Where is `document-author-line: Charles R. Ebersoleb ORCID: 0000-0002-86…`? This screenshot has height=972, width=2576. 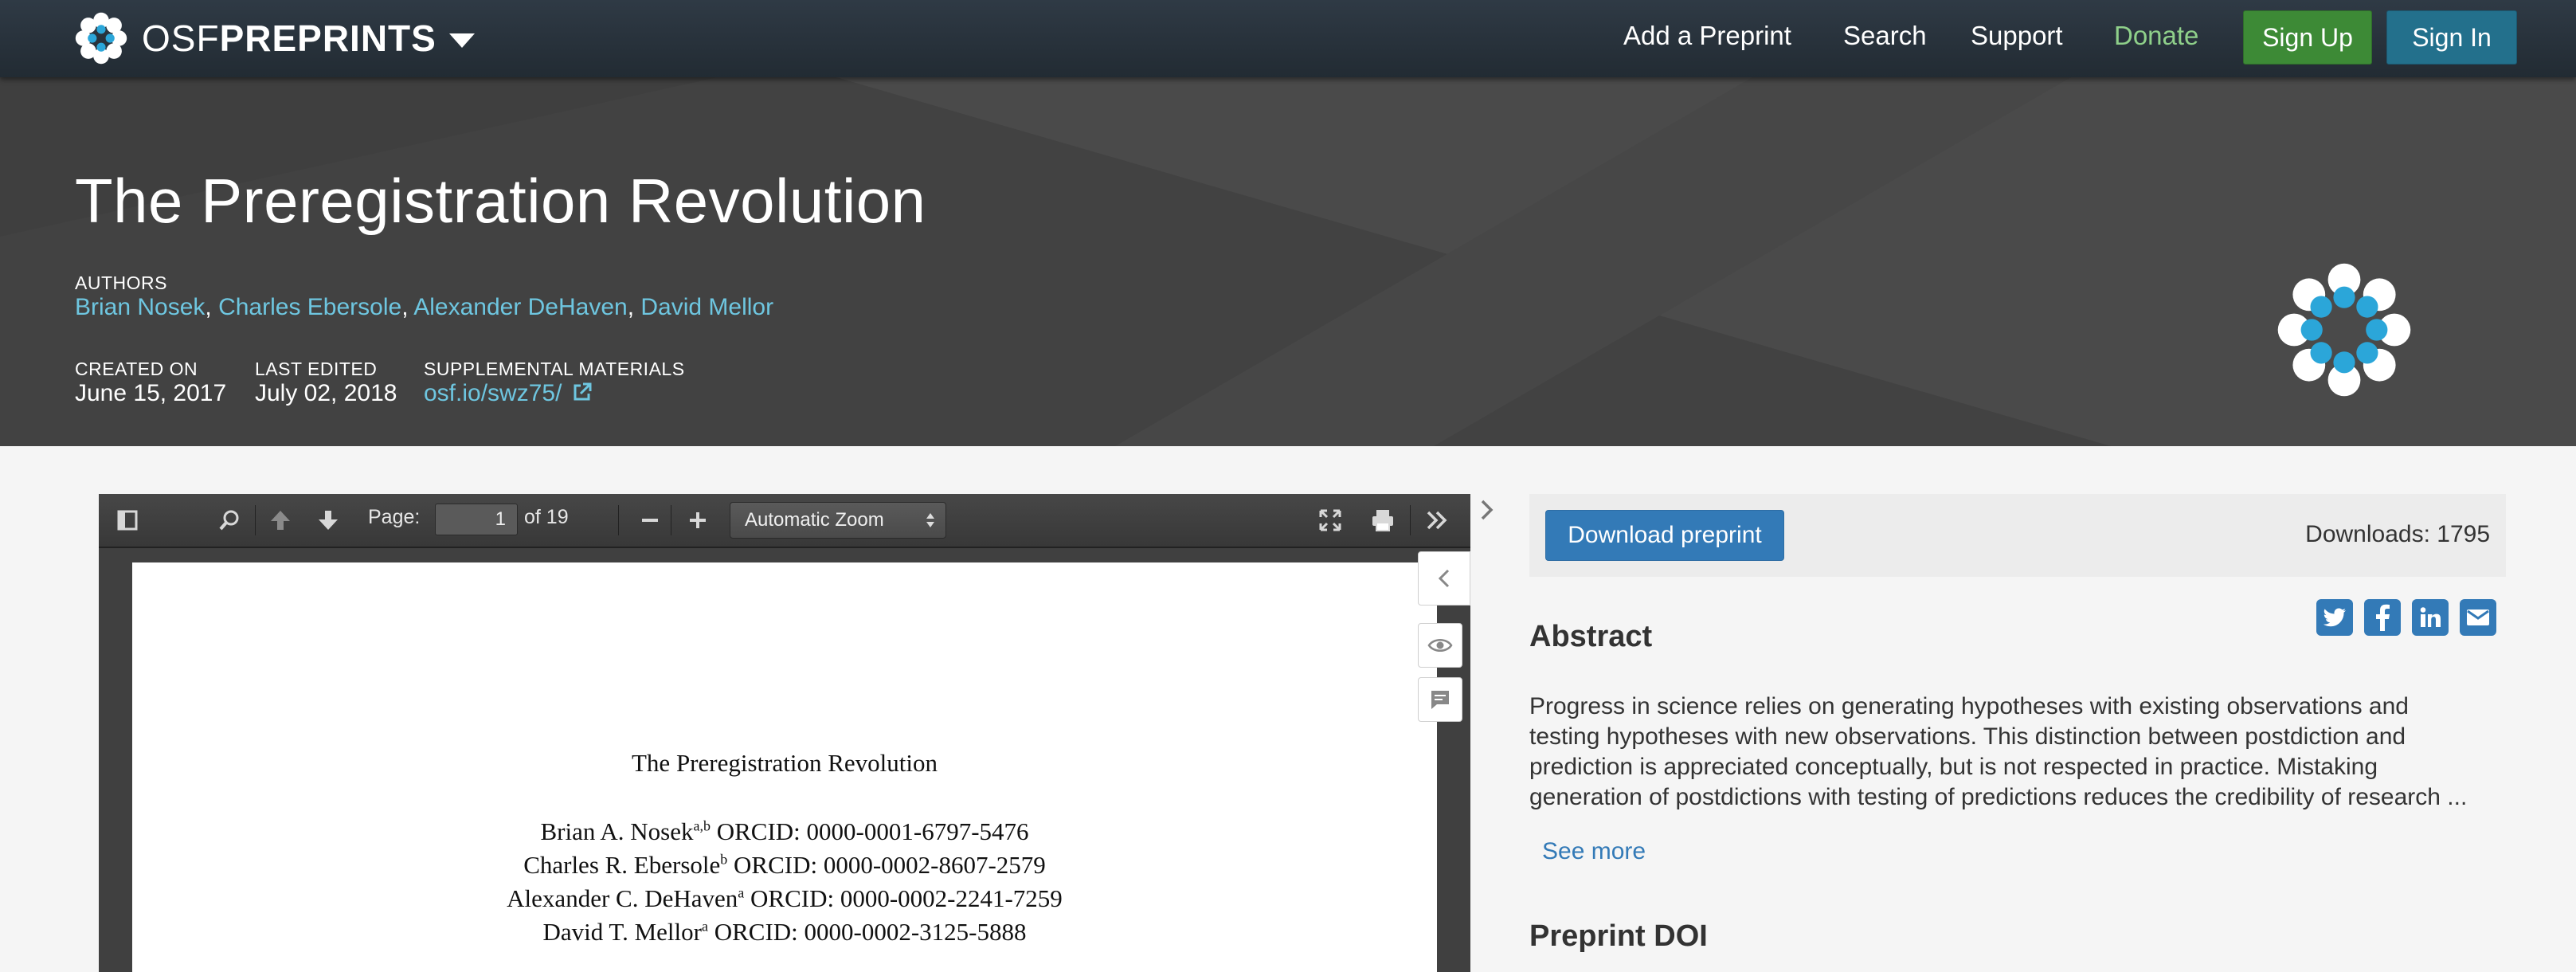 document-author-line: Charles R. Ebersoleb ORCID: 0000-0002-86… is located at coordinates (784, 865).